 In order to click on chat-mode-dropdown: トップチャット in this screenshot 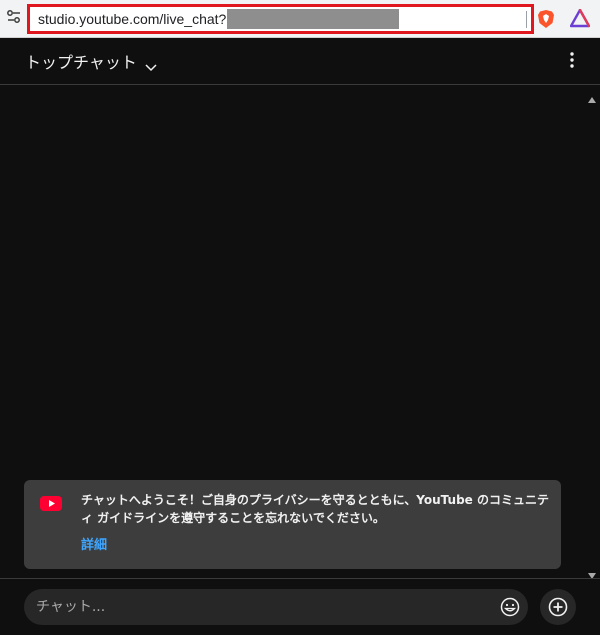, I will do `click(91, 61)`.